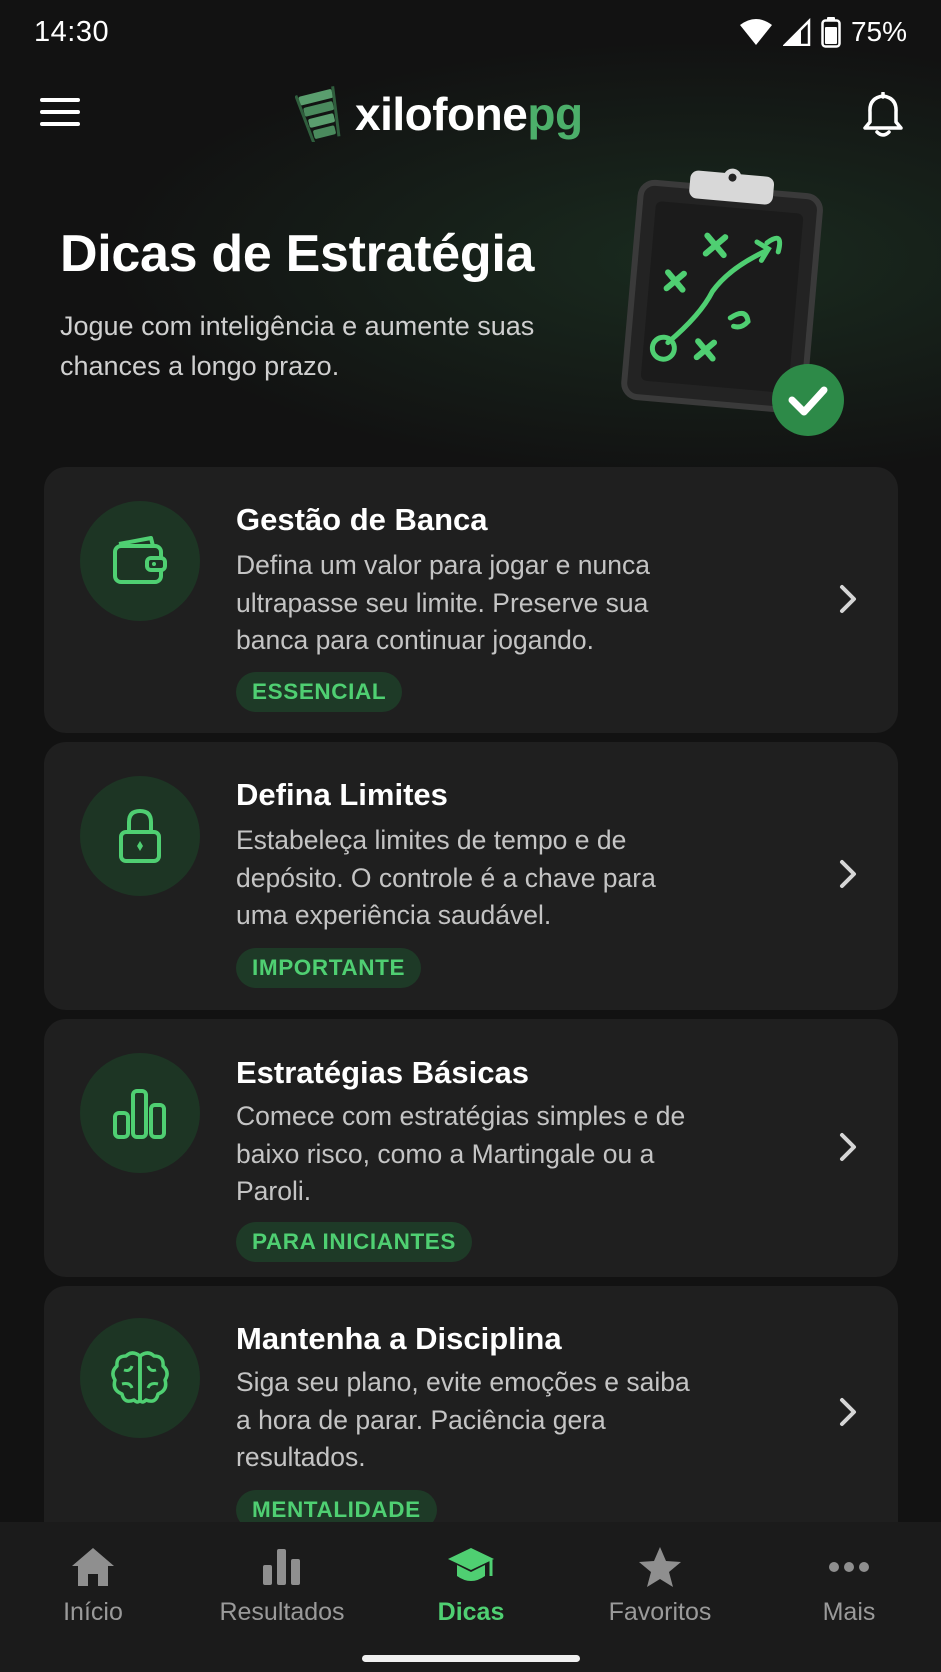 The image size is (941, 1672). I want to click on card-tag: ESSENCIAL, so click(319, 692).